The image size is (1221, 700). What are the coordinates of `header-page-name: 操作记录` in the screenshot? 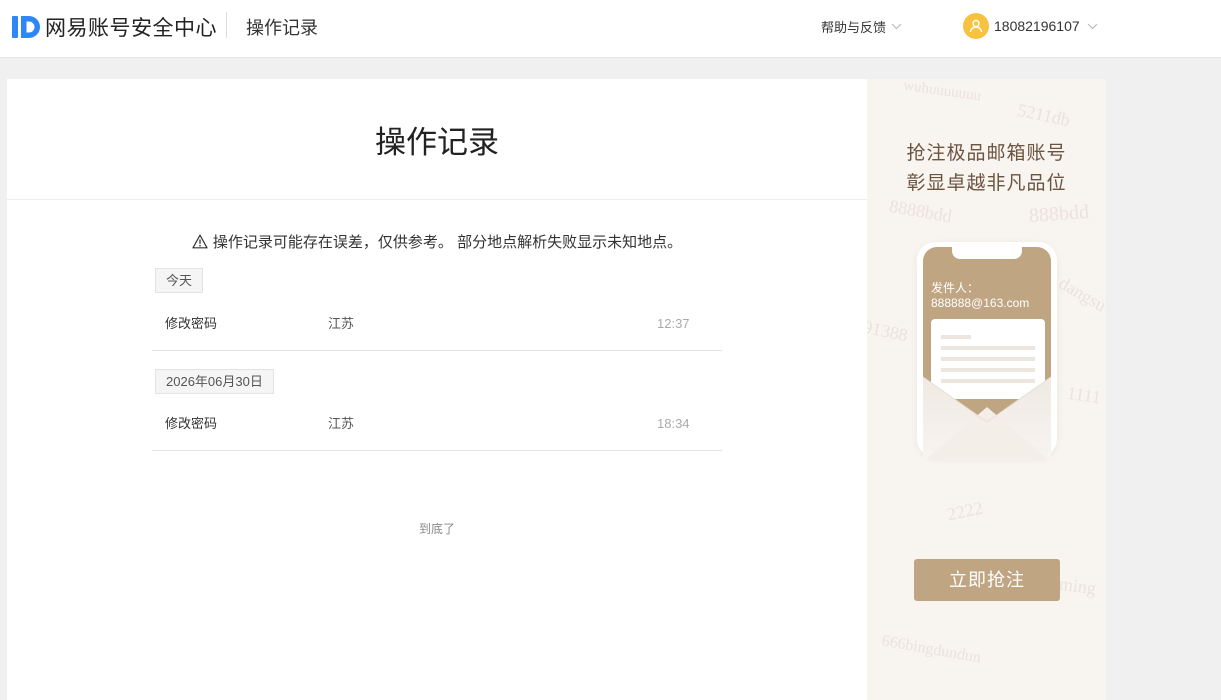 It's located at (282, 28).